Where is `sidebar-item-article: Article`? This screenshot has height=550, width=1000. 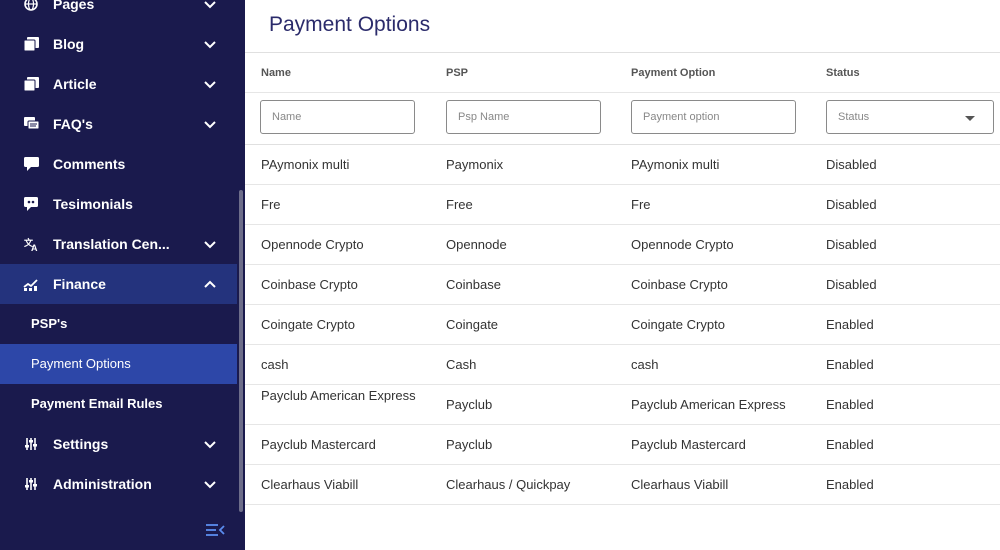 sidebar-item-article: Article is located at coordinates (118, 84).